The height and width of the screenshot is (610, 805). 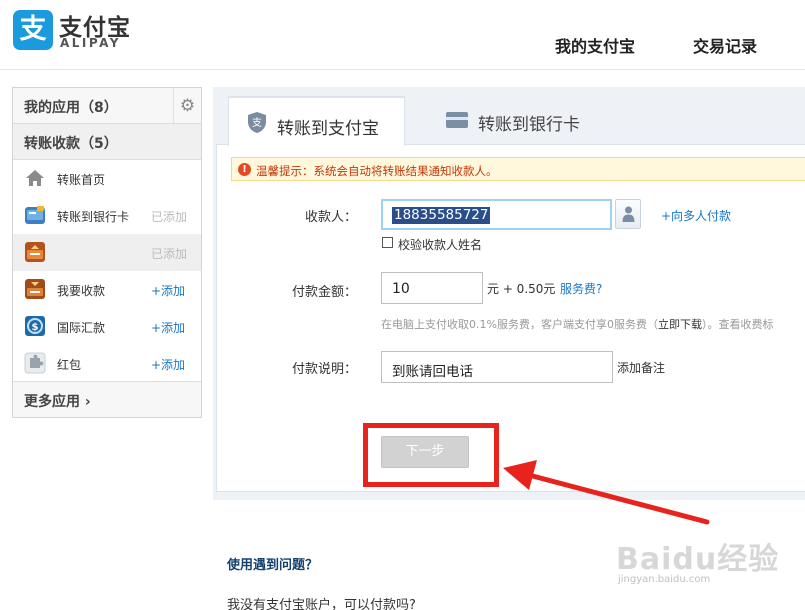 What do you see at coordinates (272, 563) in the screenshot?
I see `help-title: 使用遇到问题？` at bounding box center [272, 563].